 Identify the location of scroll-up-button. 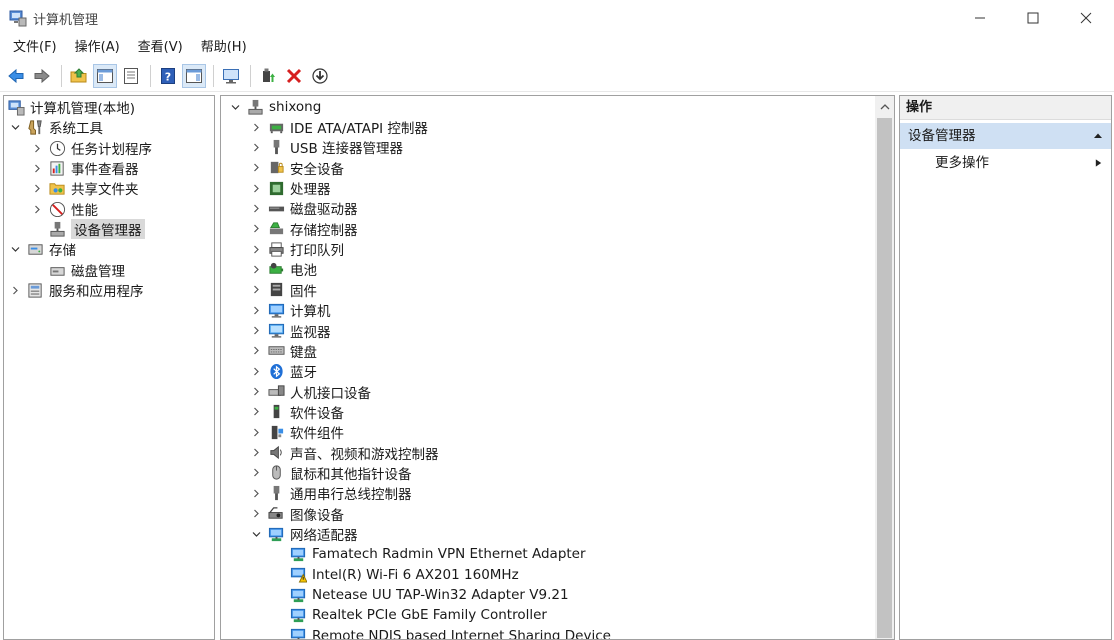
(884, 106).